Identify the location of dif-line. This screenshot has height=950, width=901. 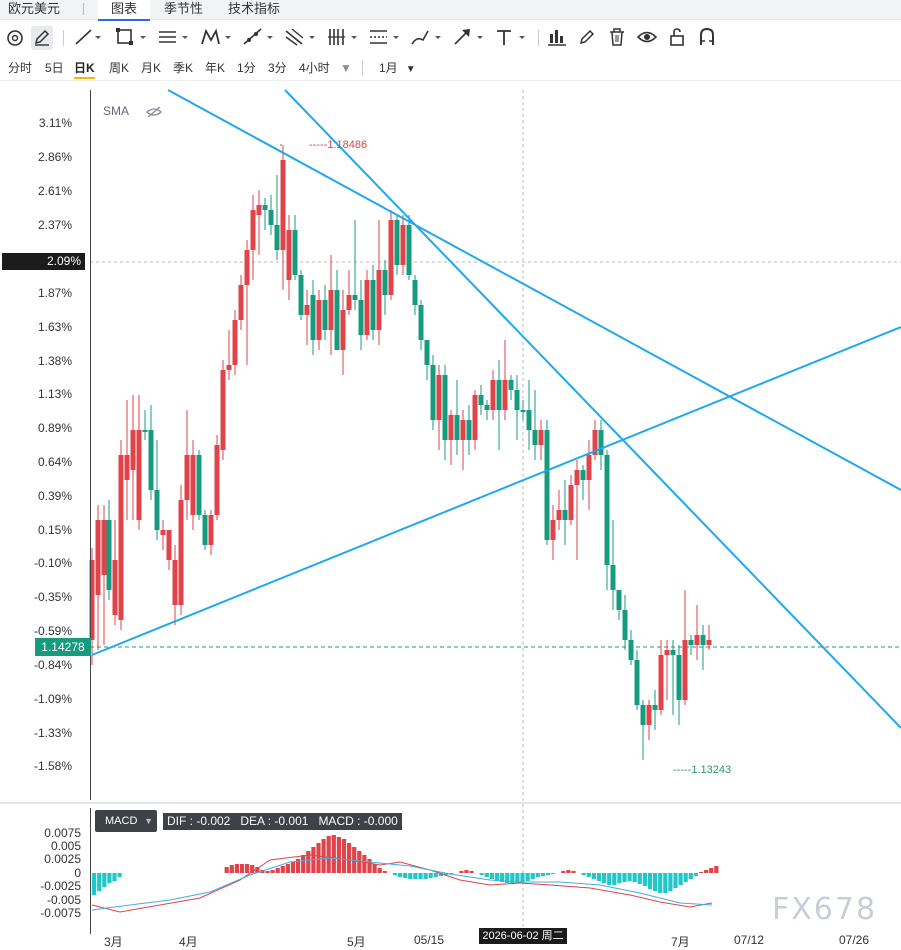
(402, 883).